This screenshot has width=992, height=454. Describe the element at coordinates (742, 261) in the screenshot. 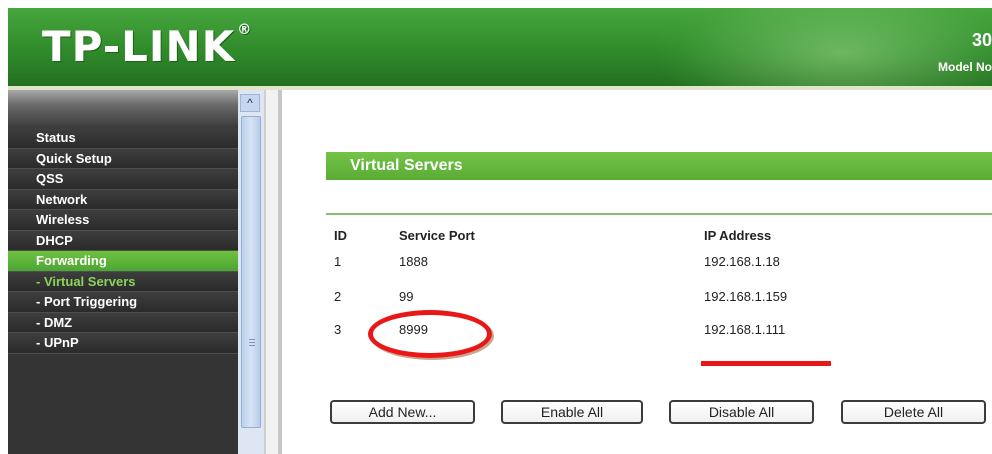

I see `row-ip-address: 192.168.1.18` at that location.